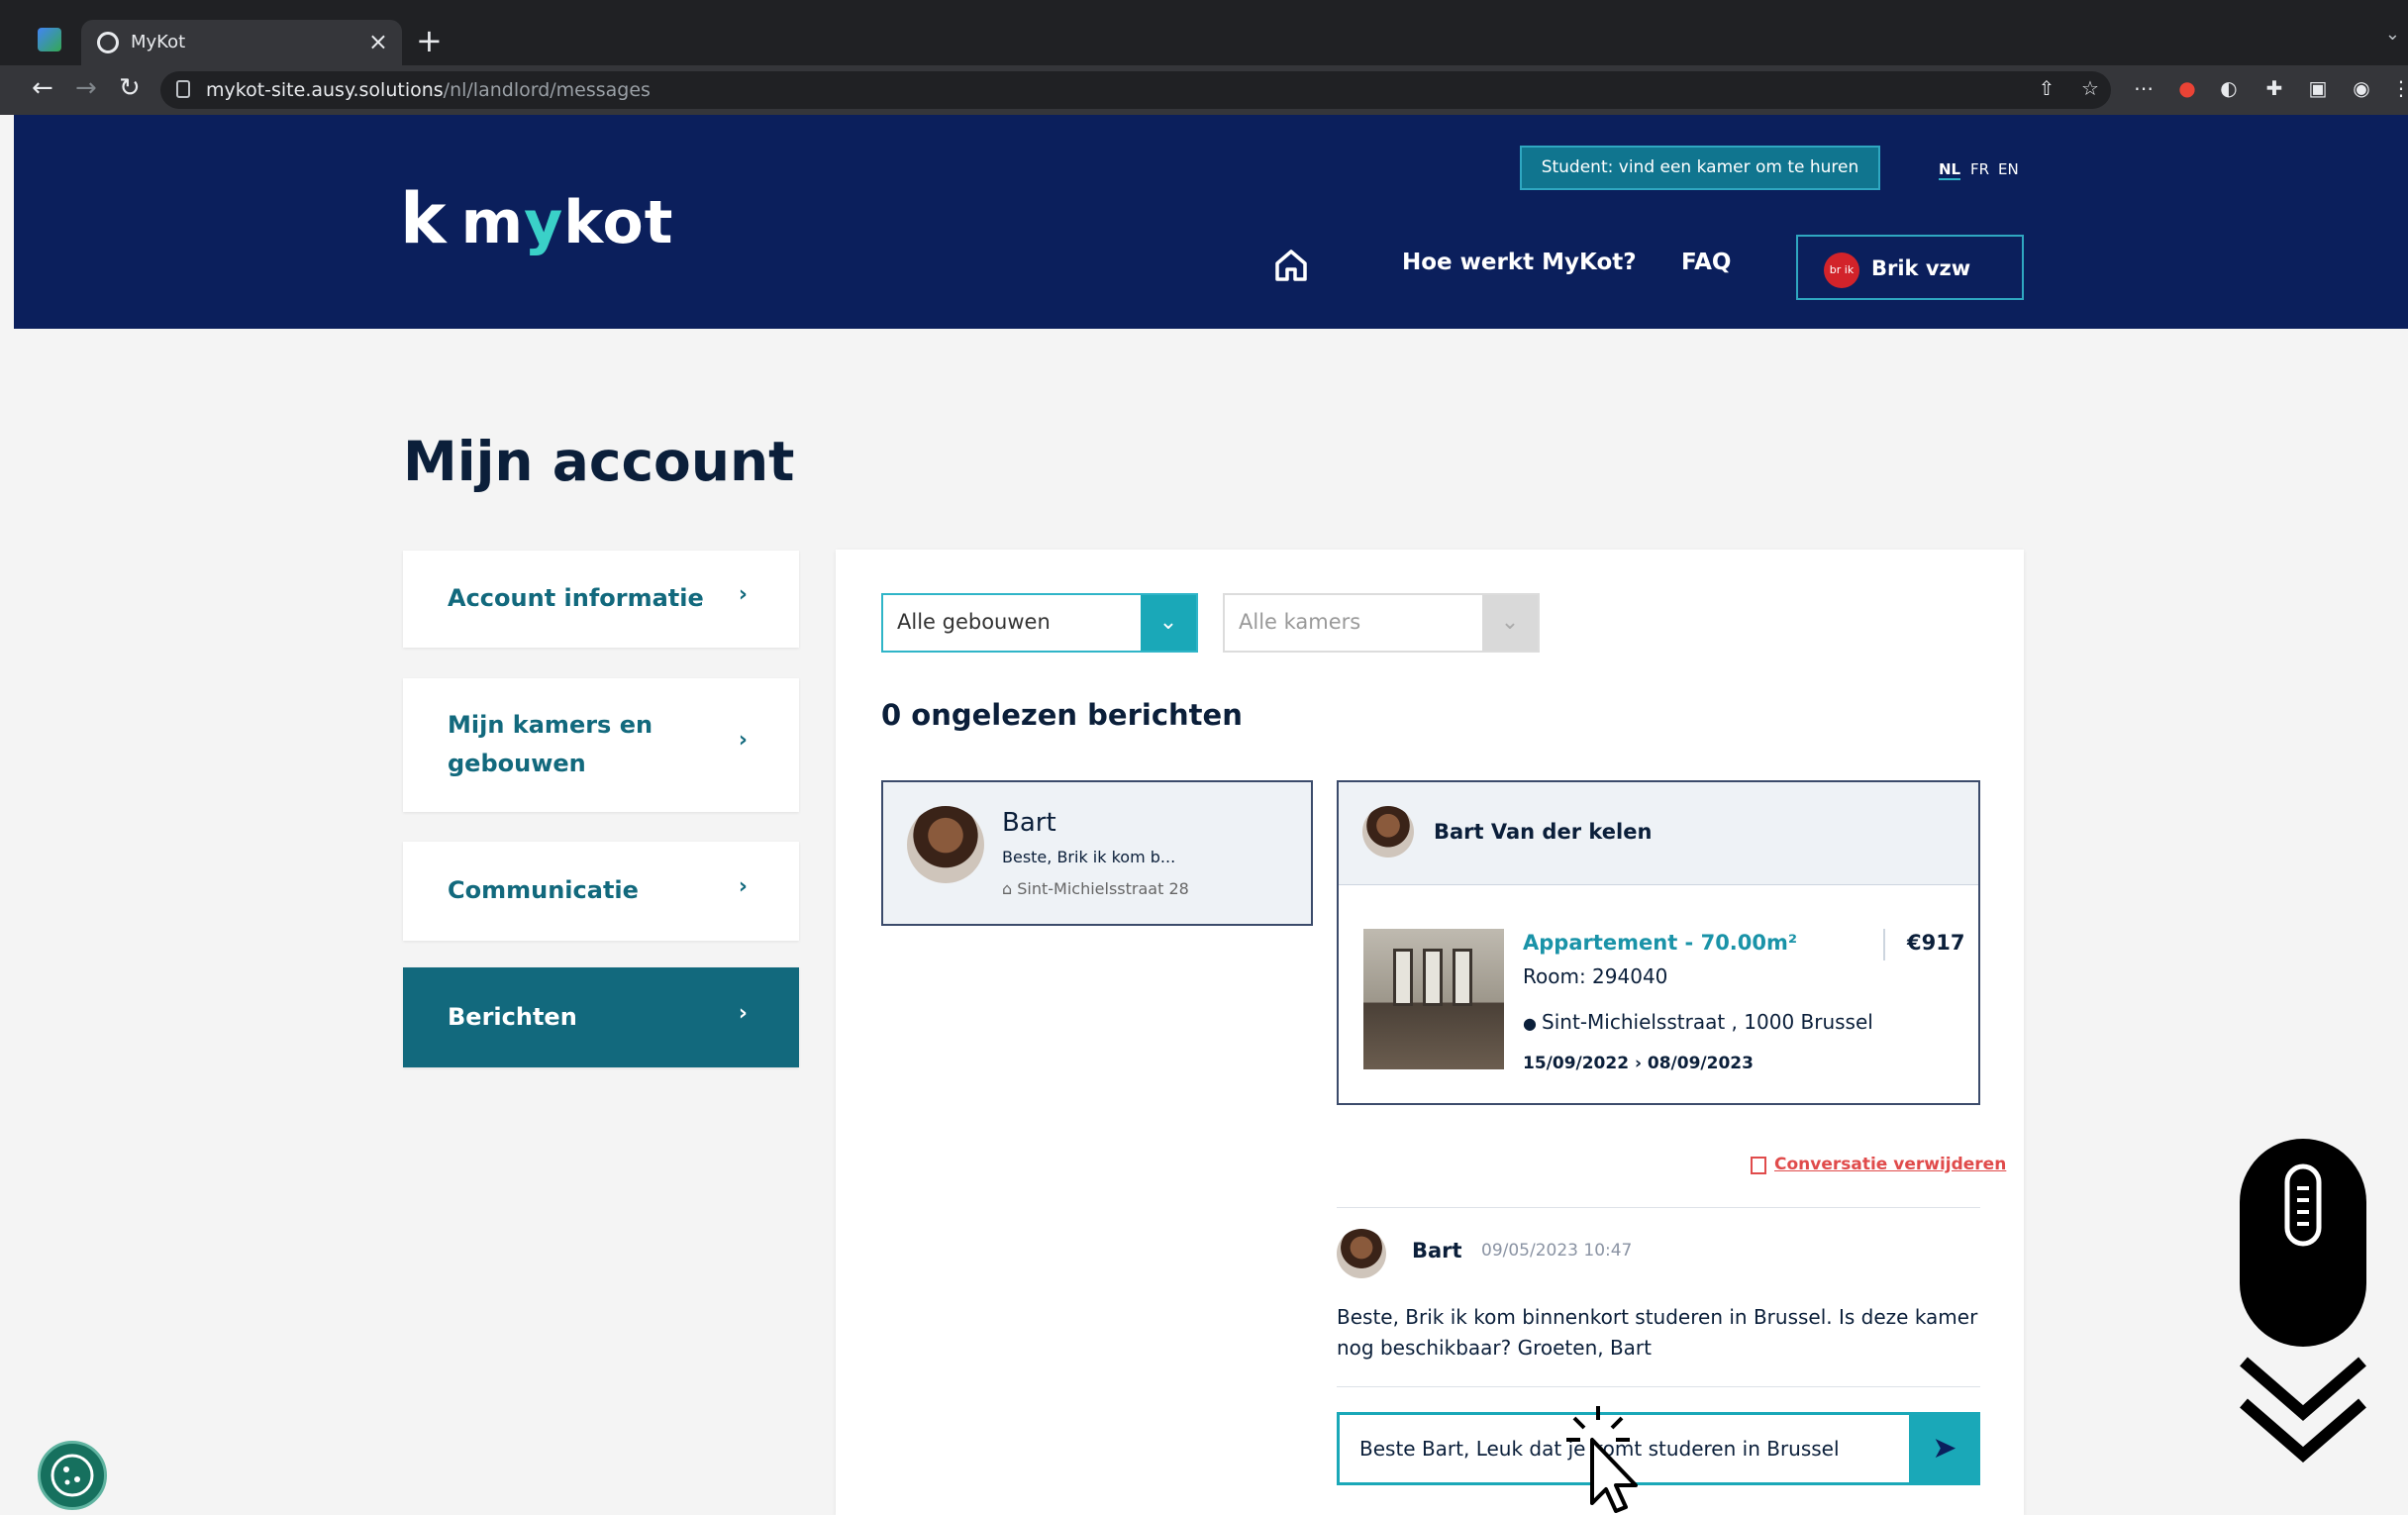  Describe the element at coordinates (2274, 88) in the screenshot. I see `extensions-puzzle-icon: ✚` at that location.